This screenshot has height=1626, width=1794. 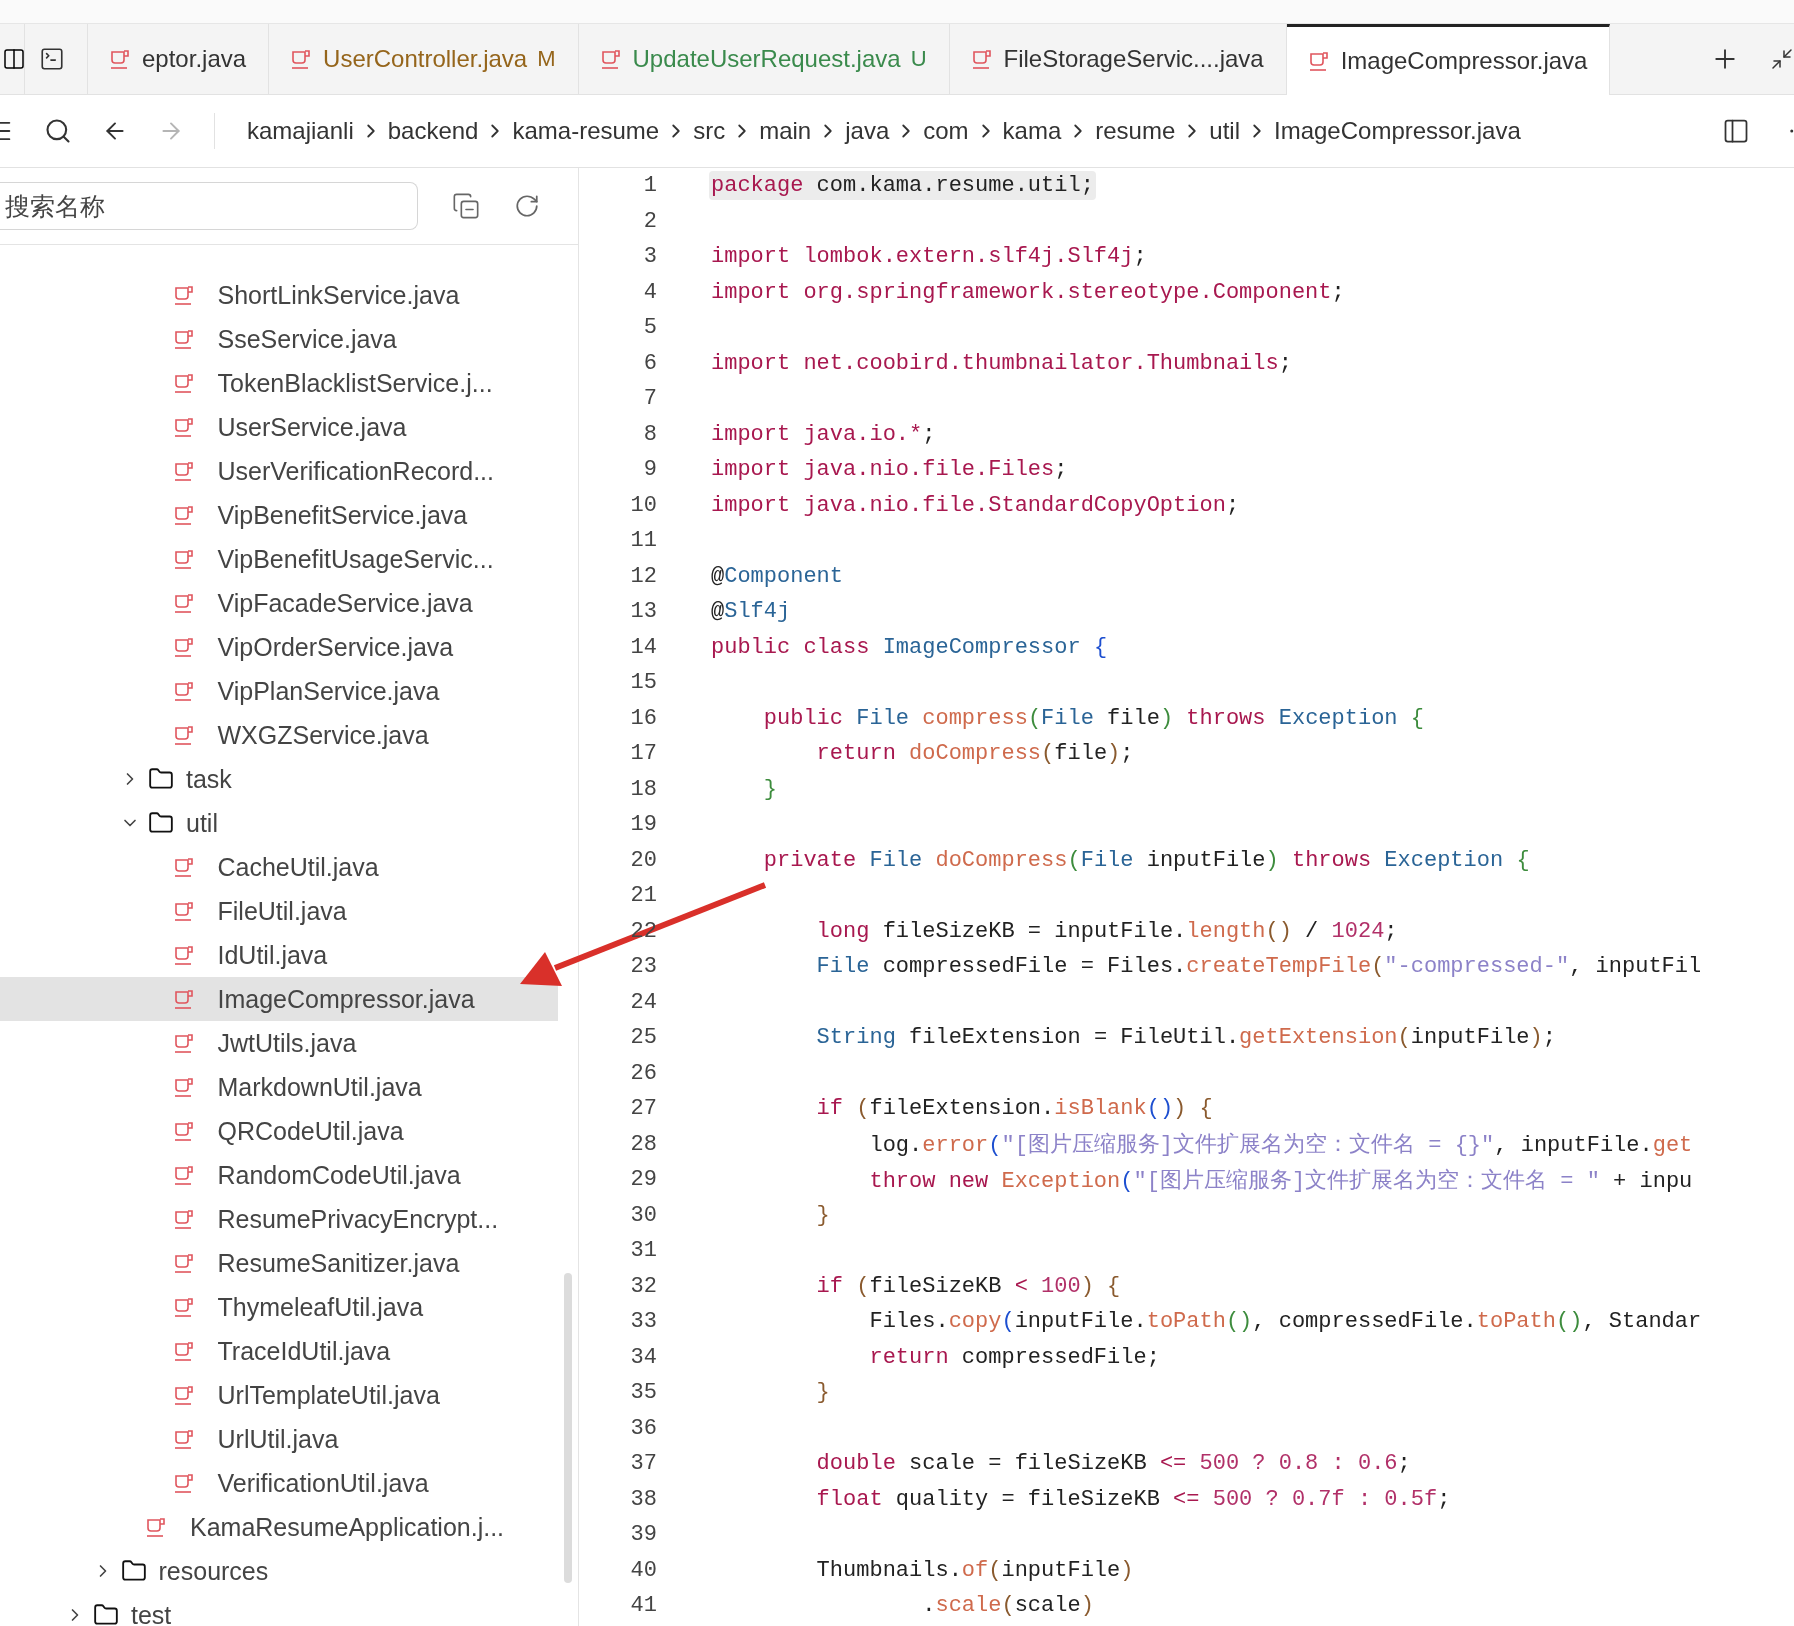 I want to click on editor-tab: UserController.java M, so click(x=424, y=59).